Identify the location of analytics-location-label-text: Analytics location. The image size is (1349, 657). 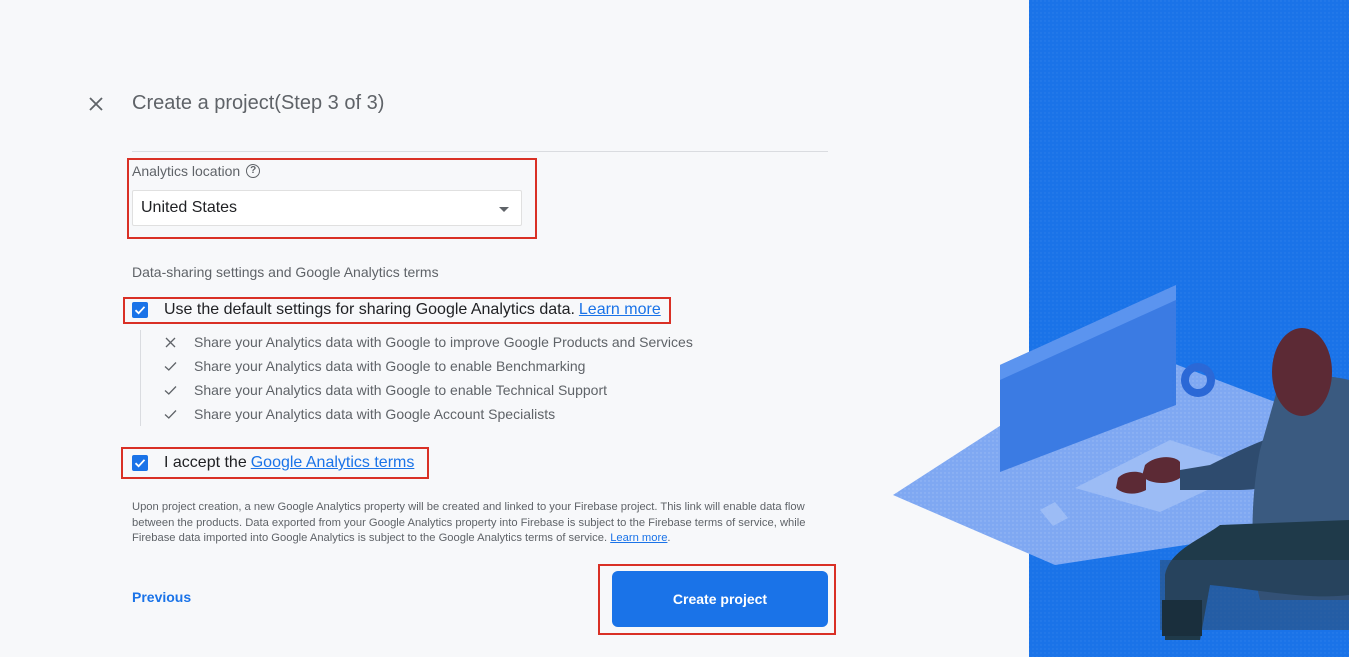
(186, 171).